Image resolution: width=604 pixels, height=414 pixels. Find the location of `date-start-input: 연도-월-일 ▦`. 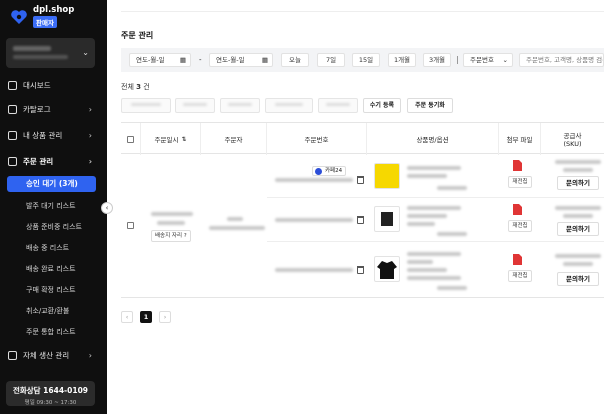

date-start-input: 연도-월-일 ▦ is located at coordinates (160, 60).